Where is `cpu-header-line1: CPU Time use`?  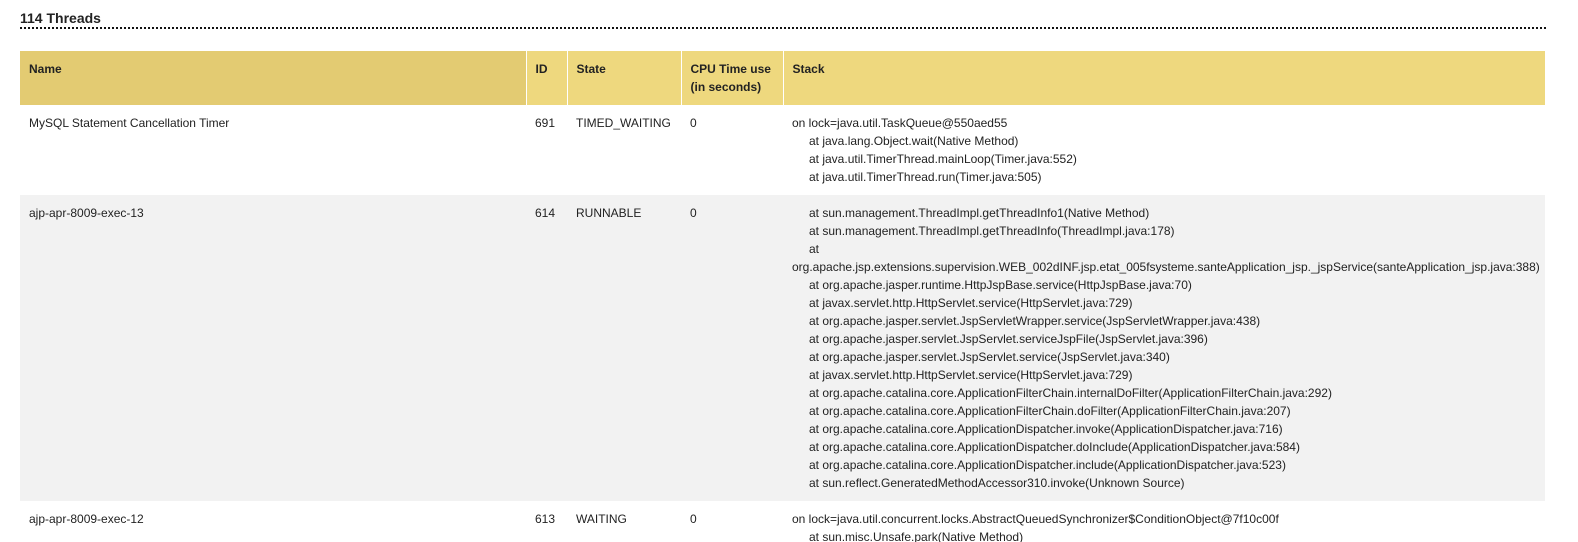 cpu-header-line1: CPU Time use is located at coordinates (730, 69).